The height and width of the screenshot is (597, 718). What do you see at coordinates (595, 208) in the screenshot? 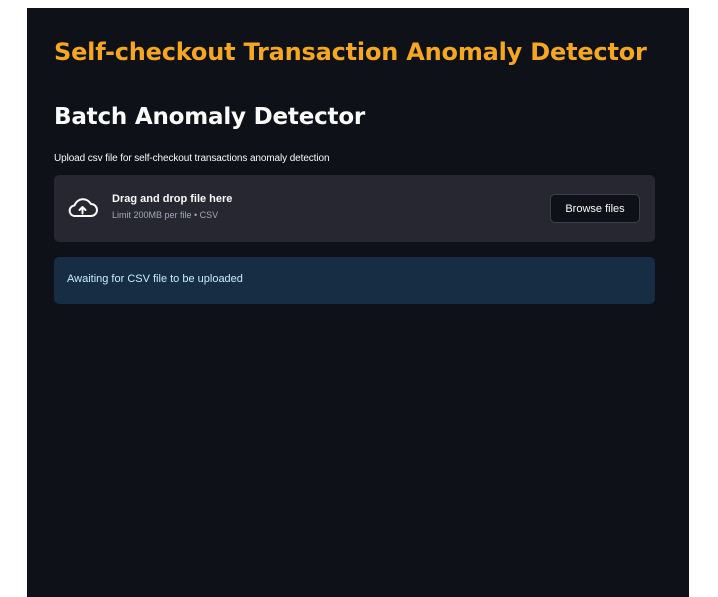
I see `browse-files-button: Browse files` at bounding box center [595, 208].